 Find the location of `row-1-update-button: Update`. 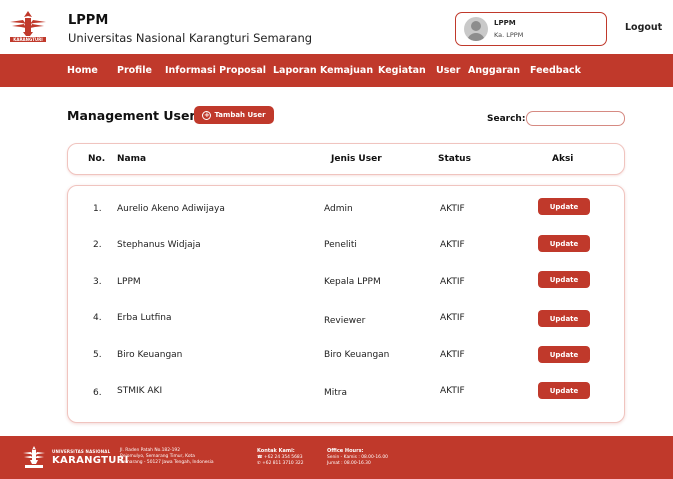

row-1-update-button: Update is located at coordinates (564, 206).